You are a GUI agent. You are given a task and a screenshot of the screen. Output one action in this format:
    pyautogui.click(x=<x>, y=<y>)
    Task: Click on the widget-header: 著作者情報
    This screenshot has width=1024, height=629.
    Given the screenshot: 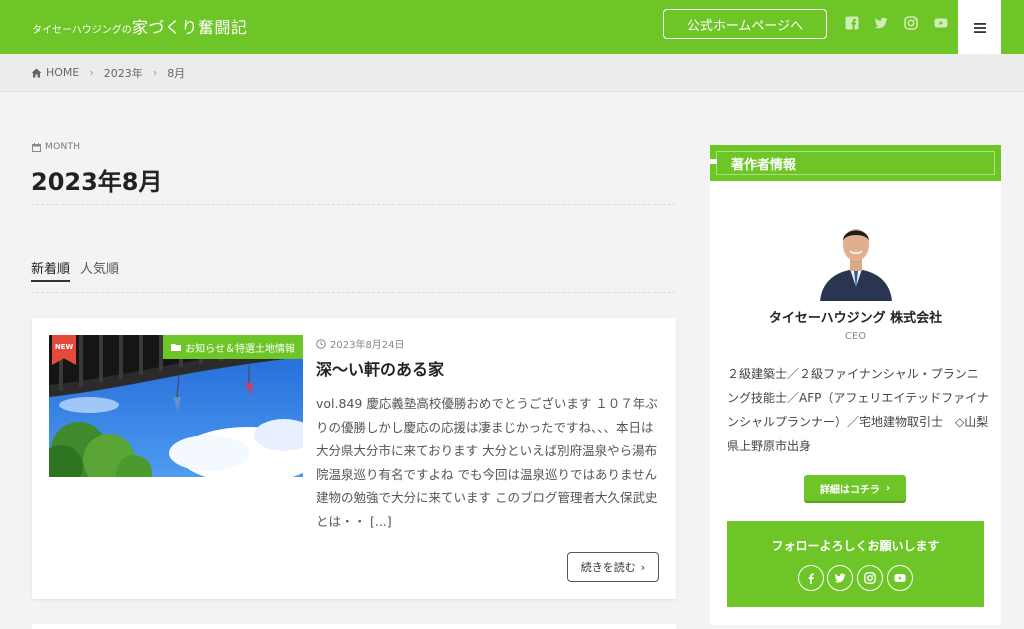 What is the action you would take?
    pyautogui.click(x=855, y=163)
    